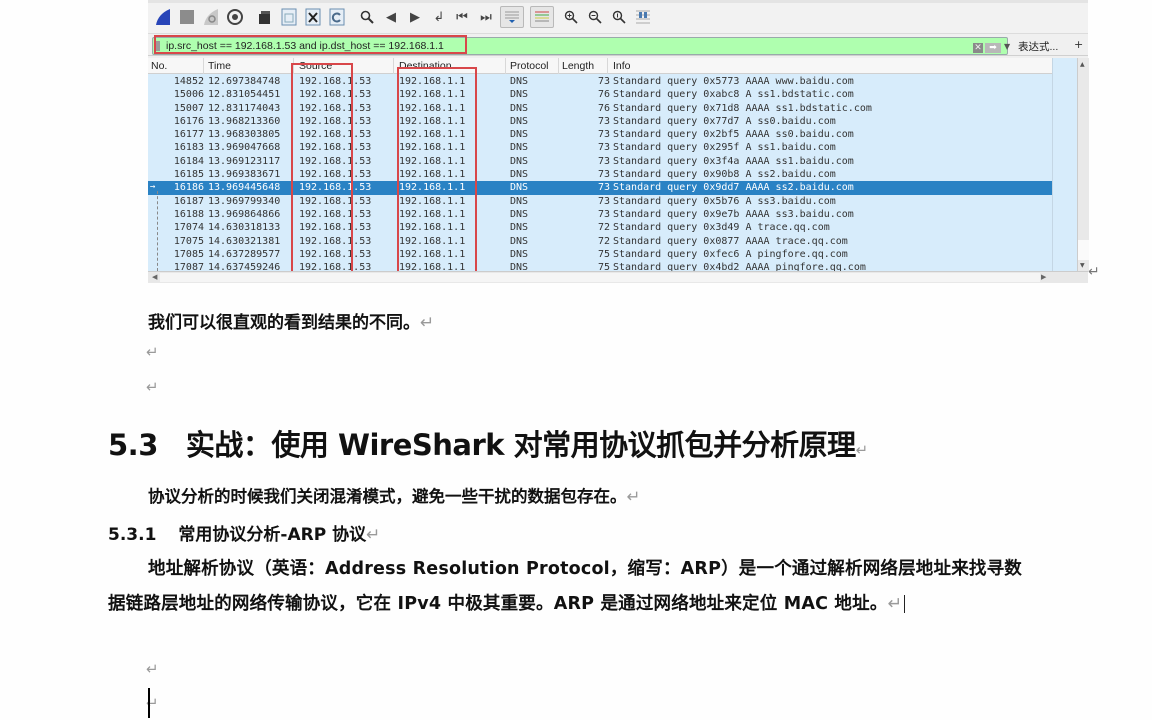  Describe the element at coordinates (244, 228) in the screenshot. I see `packet-time: 14.630318133` at that location.